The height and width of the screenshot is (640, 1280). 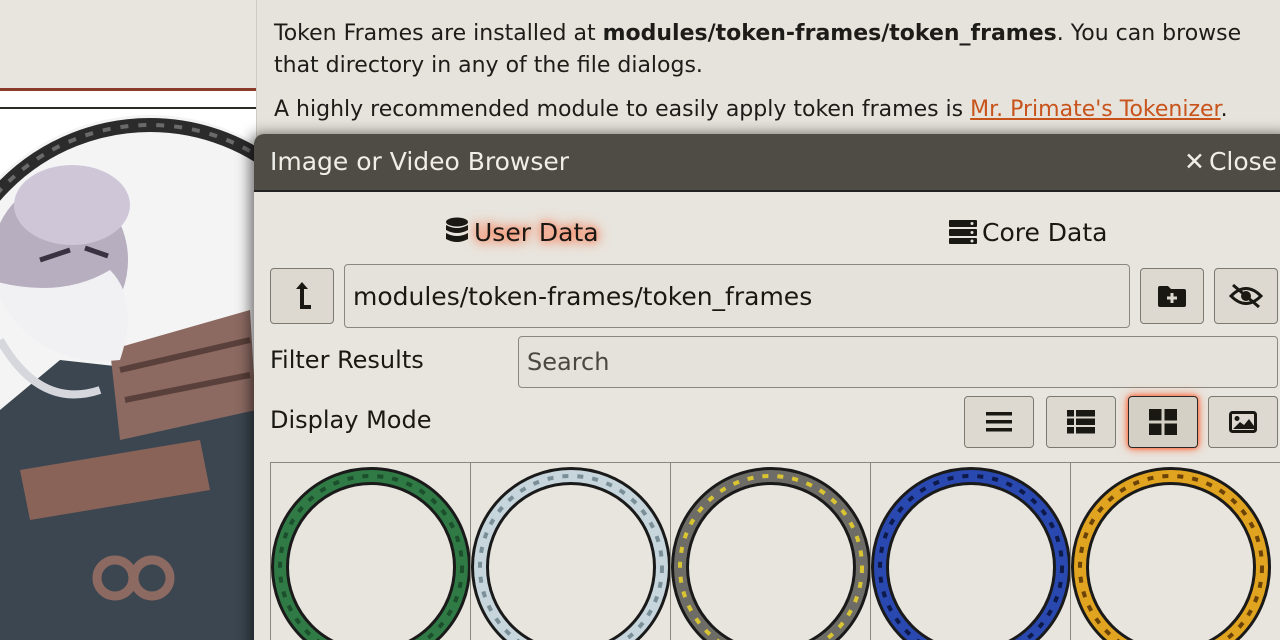 I want to click on create-folder-button, so click(x=1172, y=296).